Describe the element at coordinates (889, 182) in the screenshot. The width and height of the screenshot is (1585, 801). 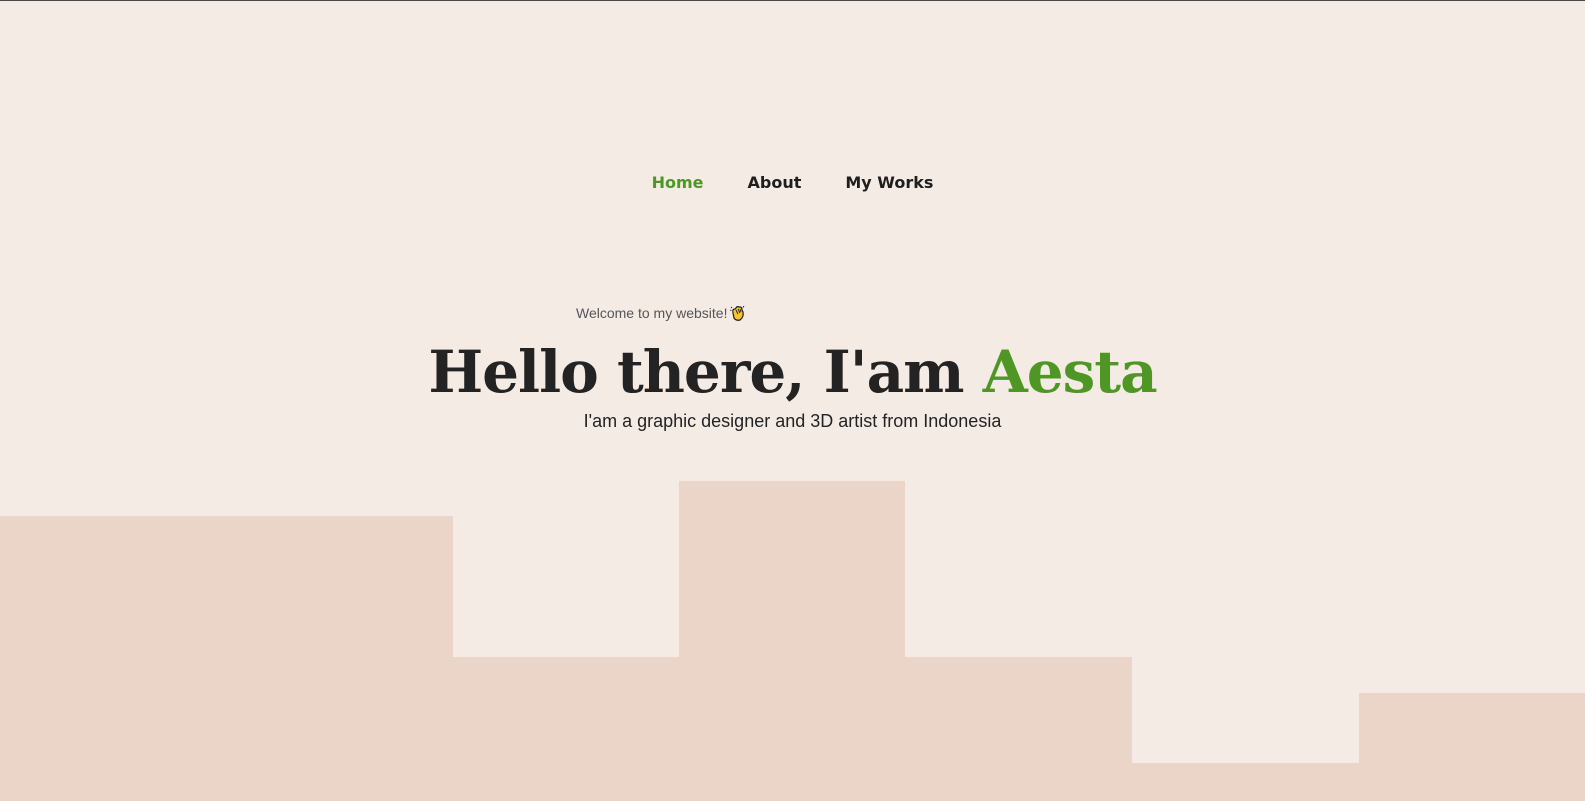
I see `nav-my-works-link: My Works` at that location.